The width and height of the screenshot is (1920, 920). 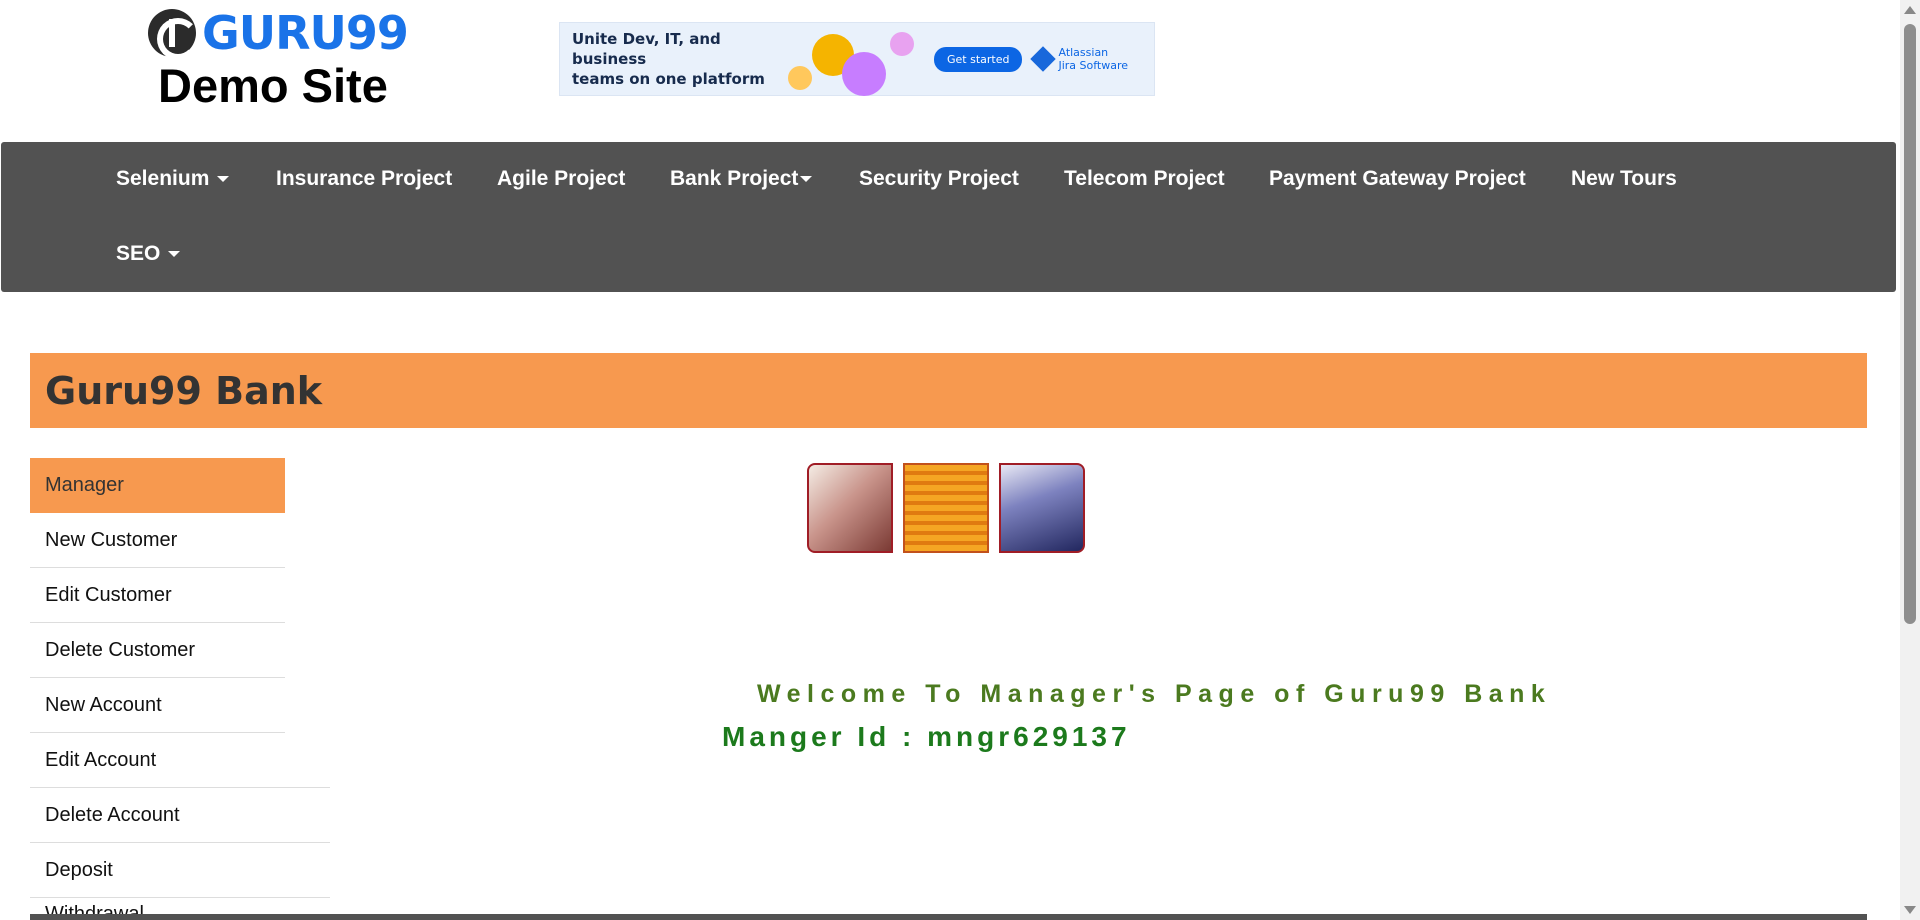 I want to click on bank-title: Guru99 Bank, so click(x=184, y=391).